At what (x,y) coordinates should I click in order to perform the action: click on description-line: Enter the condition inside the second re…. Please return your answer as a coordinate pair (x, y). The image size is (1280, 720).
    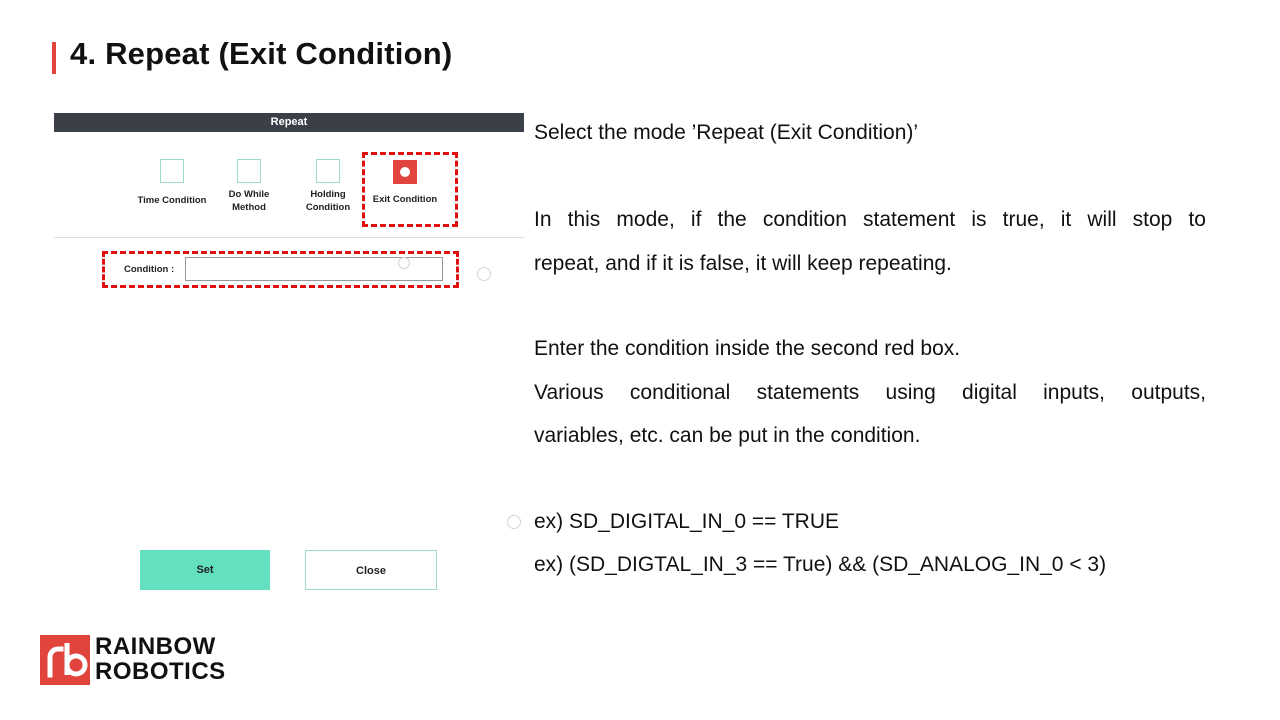
    Looking at the image, I should click on (747, 348).